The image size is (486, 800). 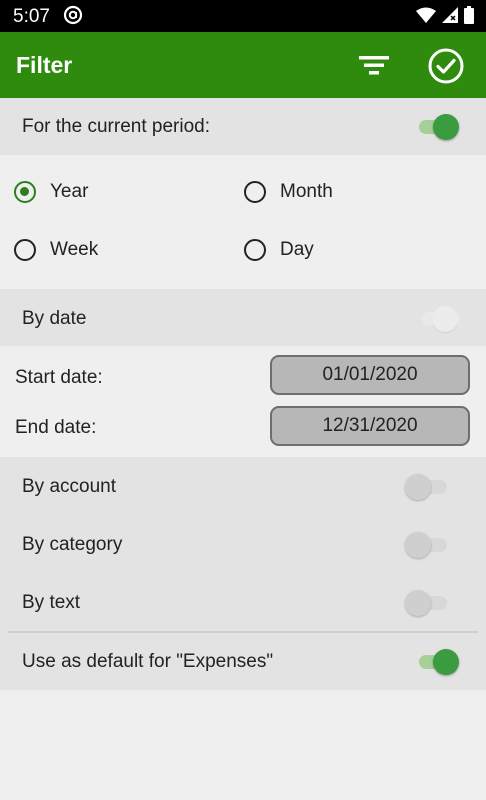 What do you see at coordinates (73, 15) in the screenshot?
I see `sync-icon` at bounding box center [73, 15].